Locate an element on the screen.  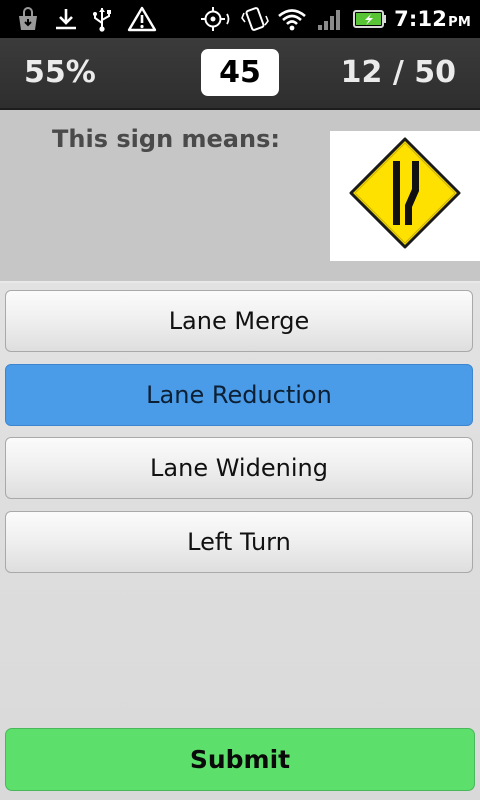
warning-icon is located at coordinates (142, 19).